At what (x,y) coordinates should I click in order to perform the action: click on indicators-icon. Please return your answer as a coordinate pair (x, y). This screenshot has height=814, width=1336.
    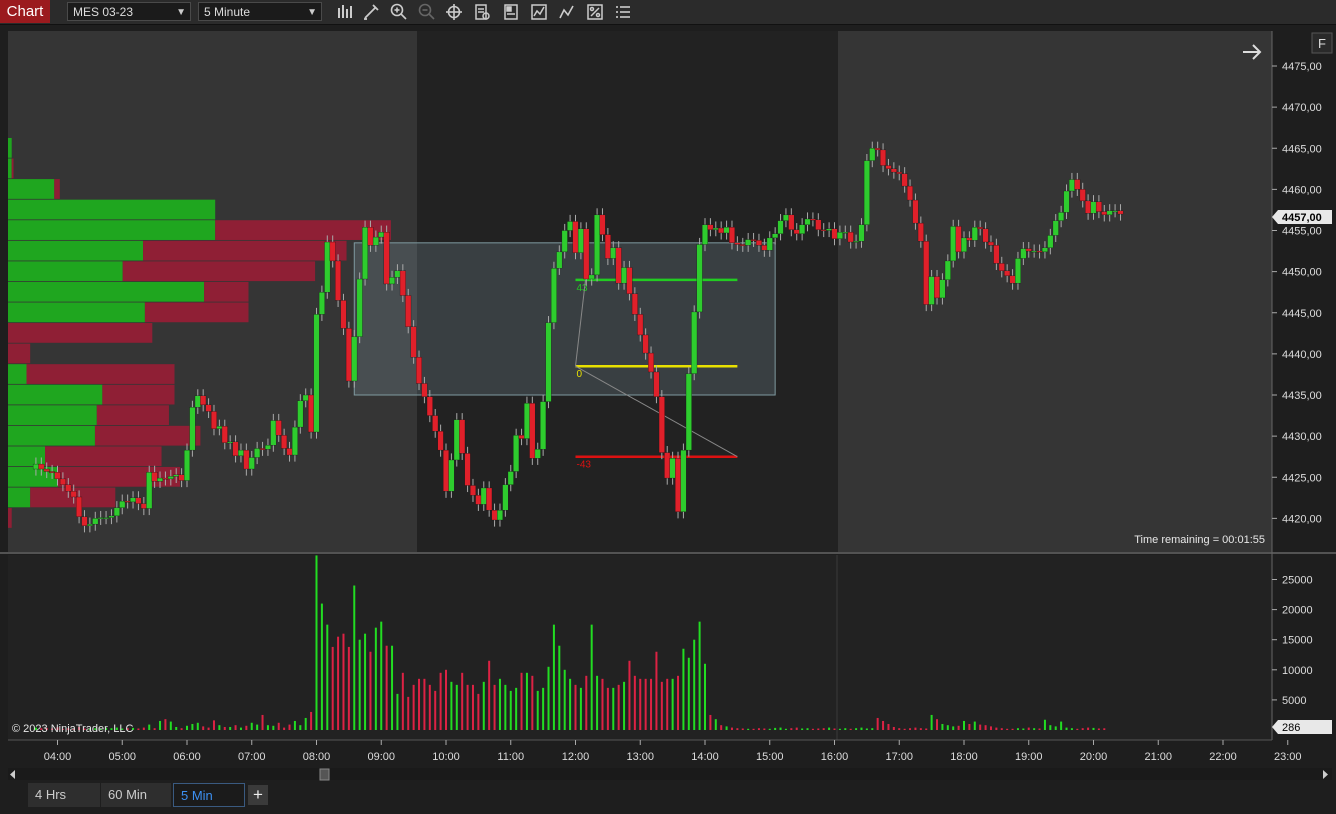
    Looking at the image, I should click on (567, 12).